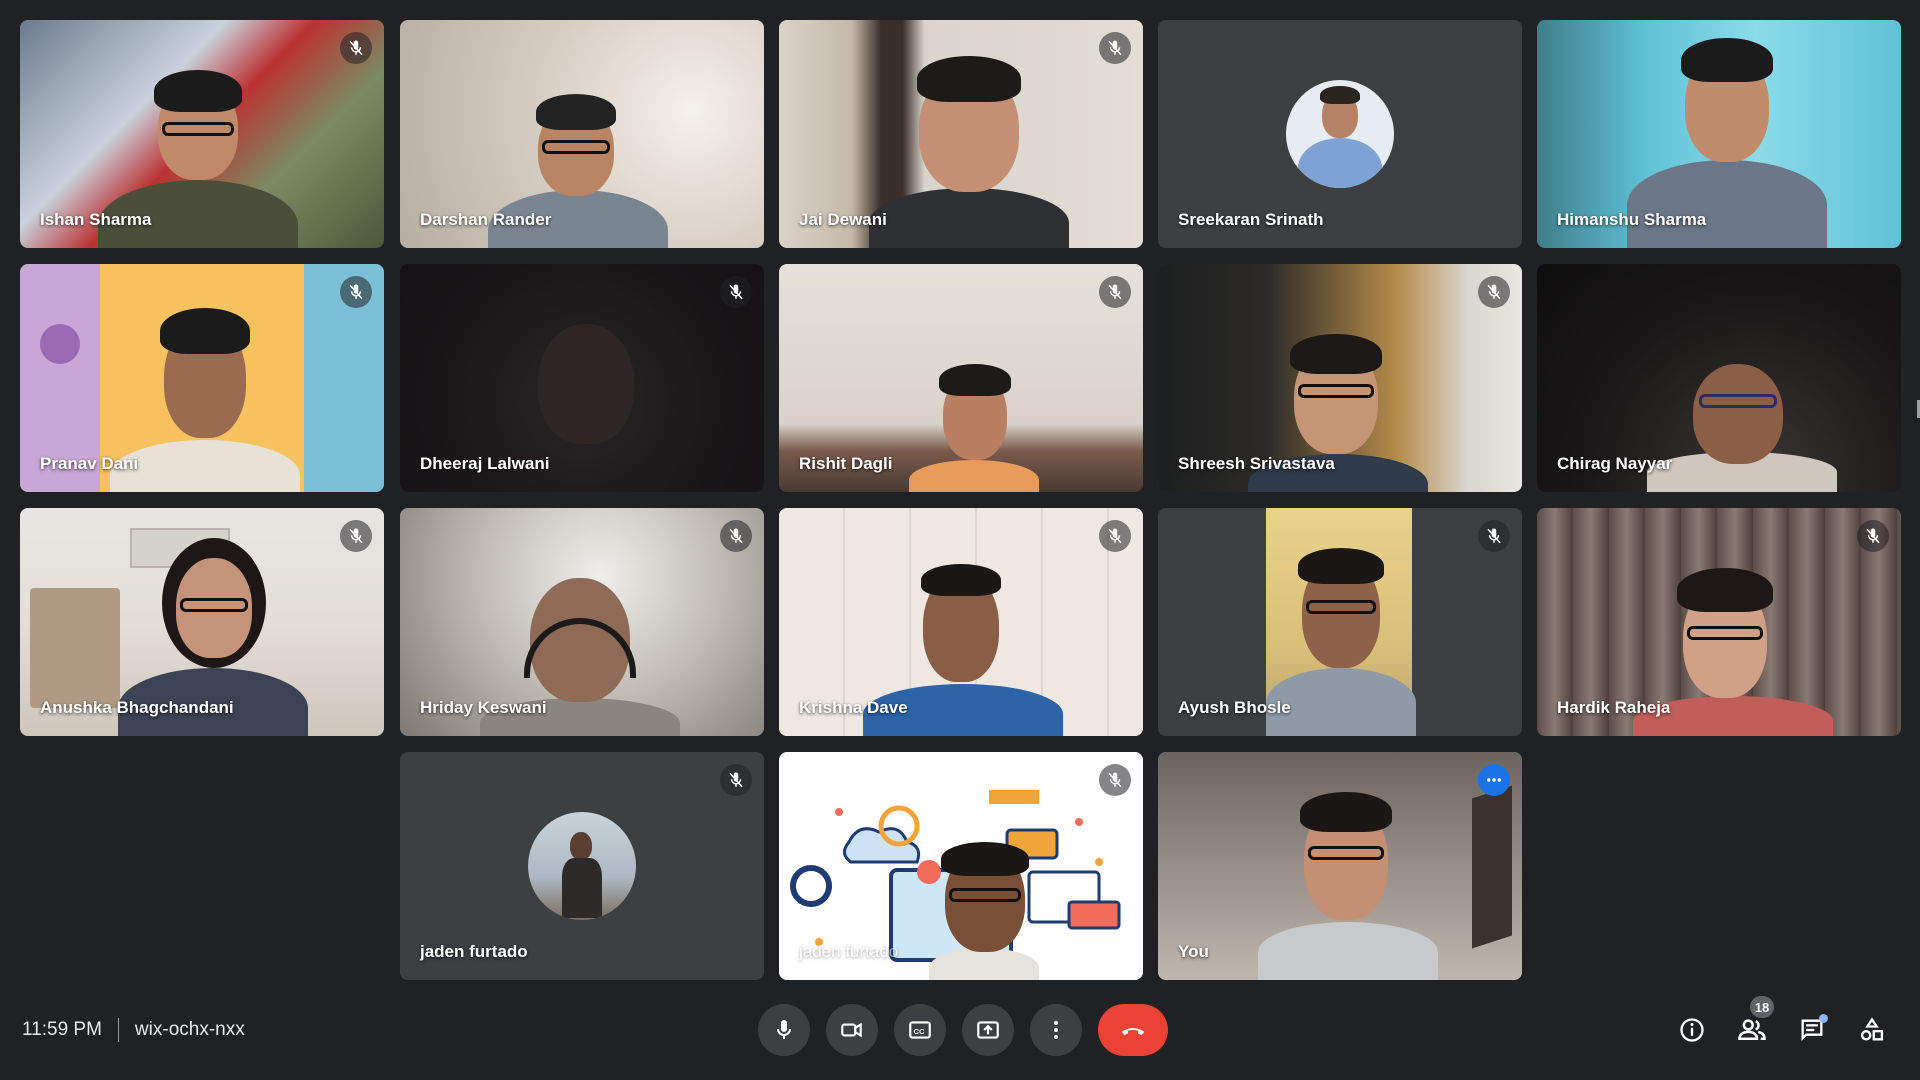 The width and height of the screenshot is (1920, 1080). Describe the element at coordinates (961, 378) in the screenshot. I see `participant-tile: Rishit Dagli` at that location.